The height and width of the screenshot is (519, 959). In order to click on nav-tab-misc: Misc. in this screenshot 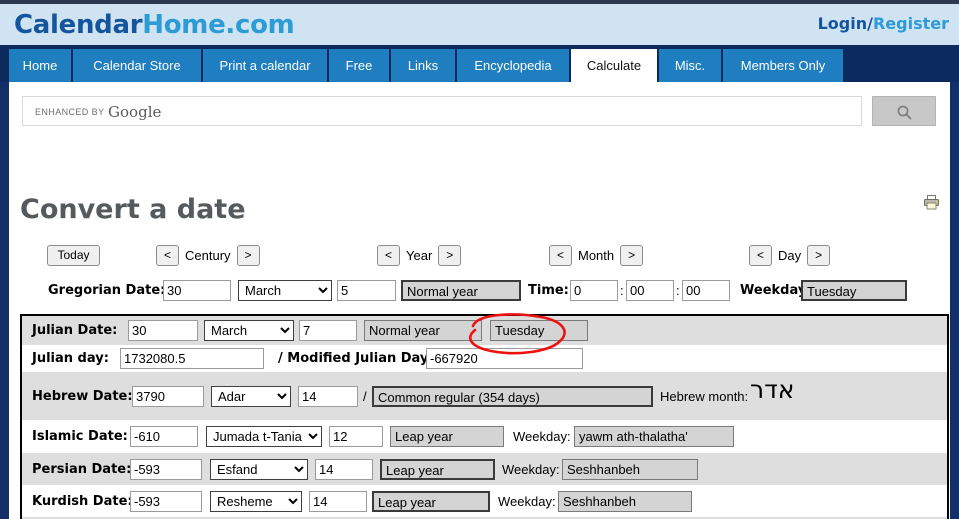, I will do `click(690, 65)`.